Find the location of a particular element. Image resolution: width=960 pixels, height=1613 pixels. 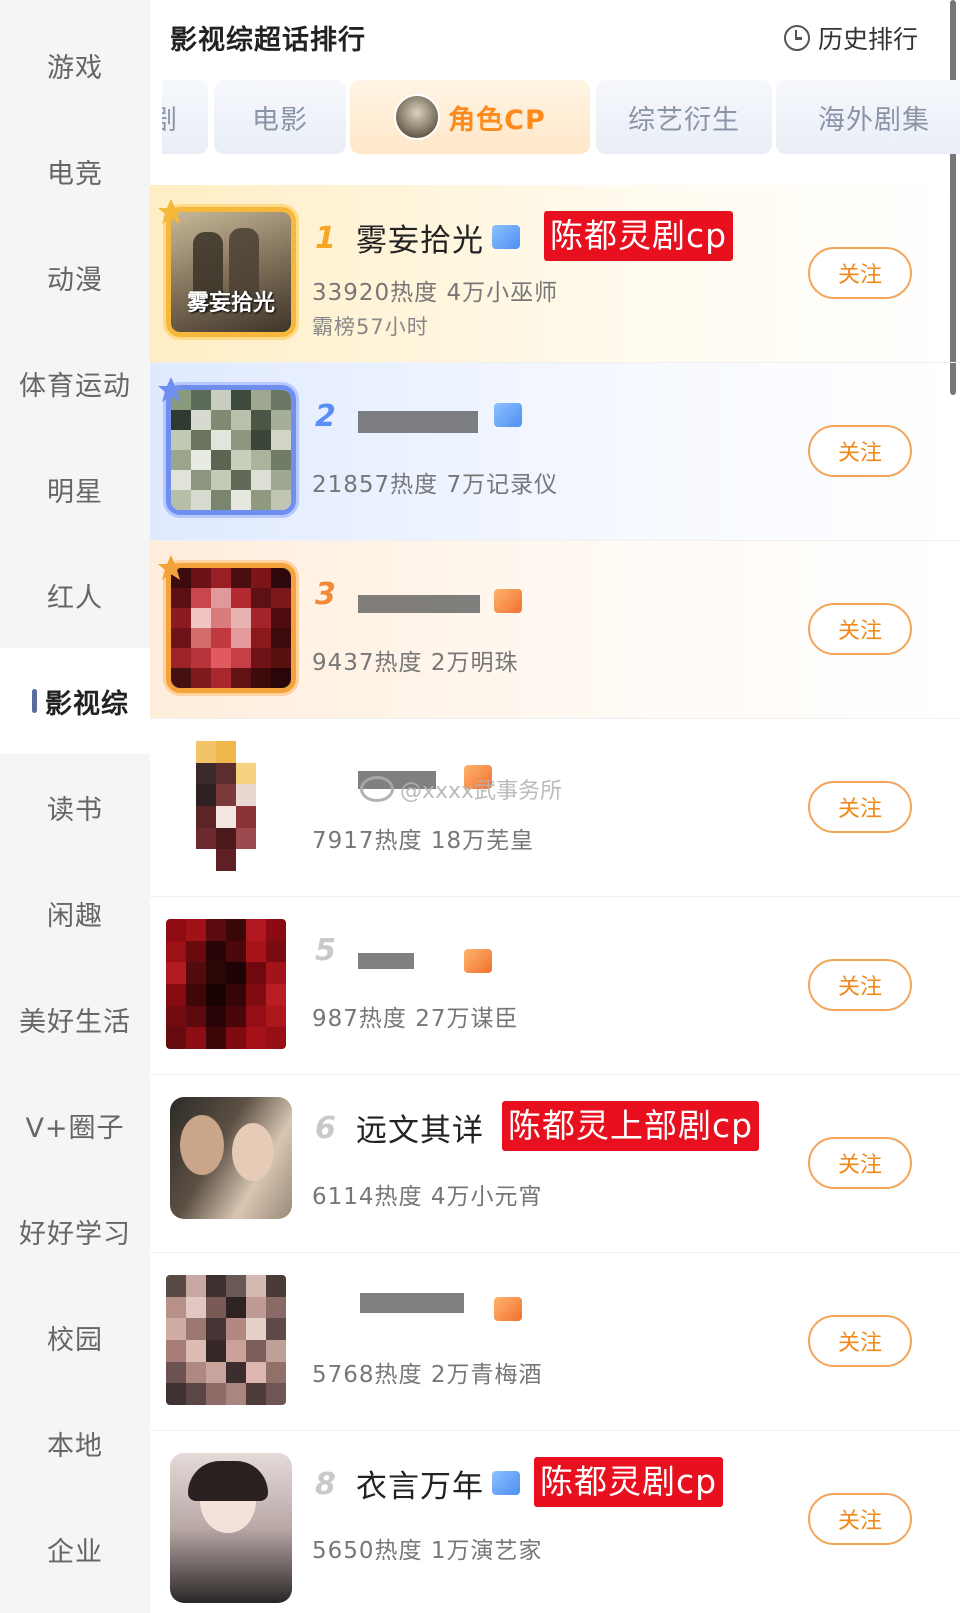

tab-variety-derivative: 综艺衍生 is located at coordinates (684, 117).